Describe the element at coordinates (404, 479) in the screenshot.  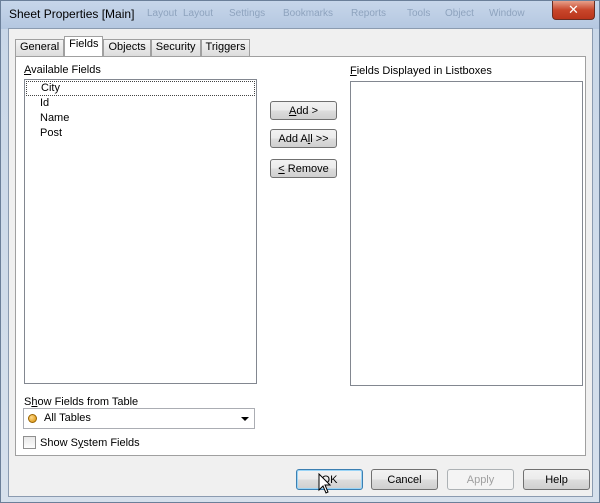
I see `cancel-button: Cancel` at that location.